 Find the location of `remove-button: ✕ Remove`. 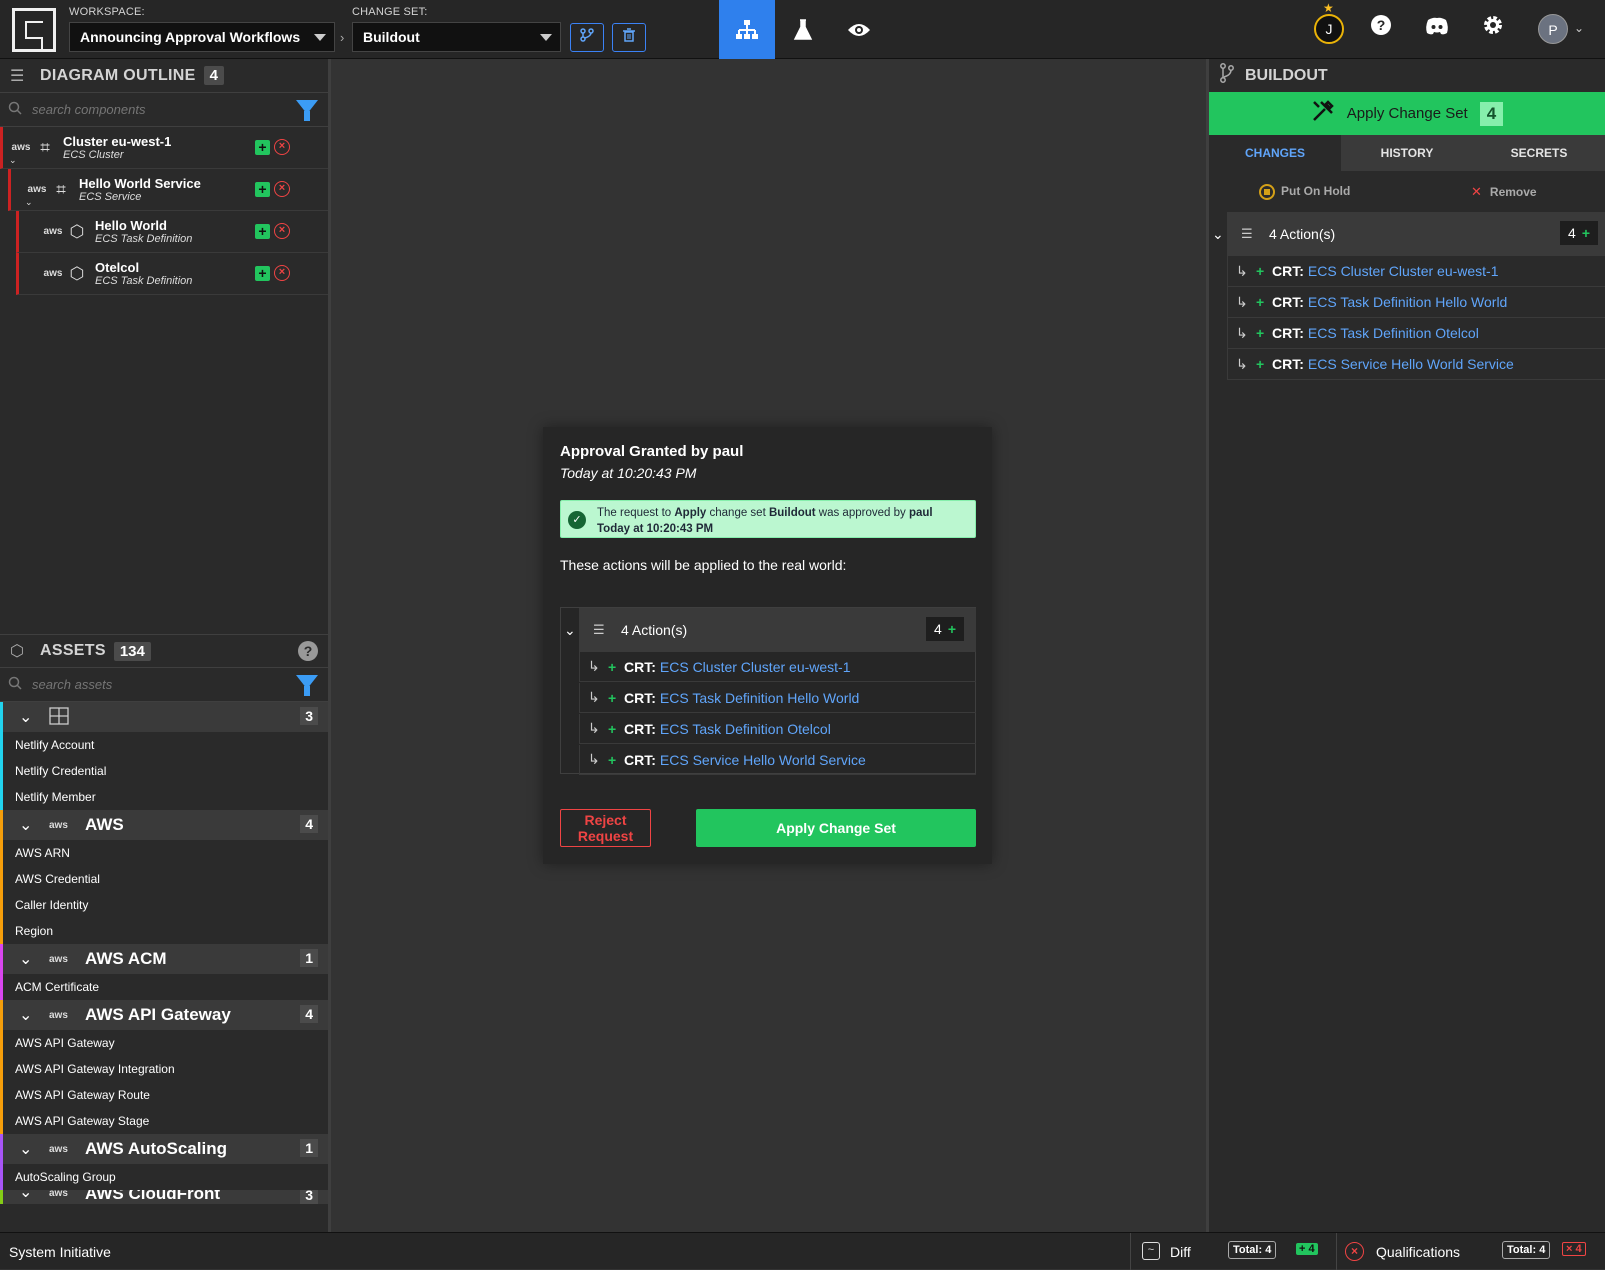

remove-button: ✕ Remove is located at coordinates (1504, 192).